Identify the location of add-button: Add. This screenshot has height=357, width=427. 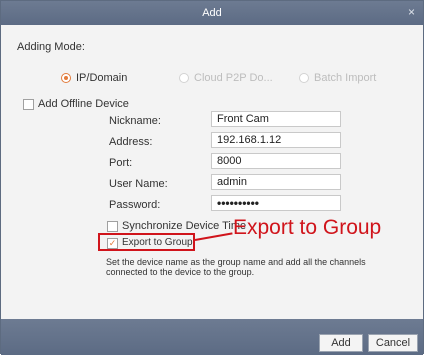
(341, 343).